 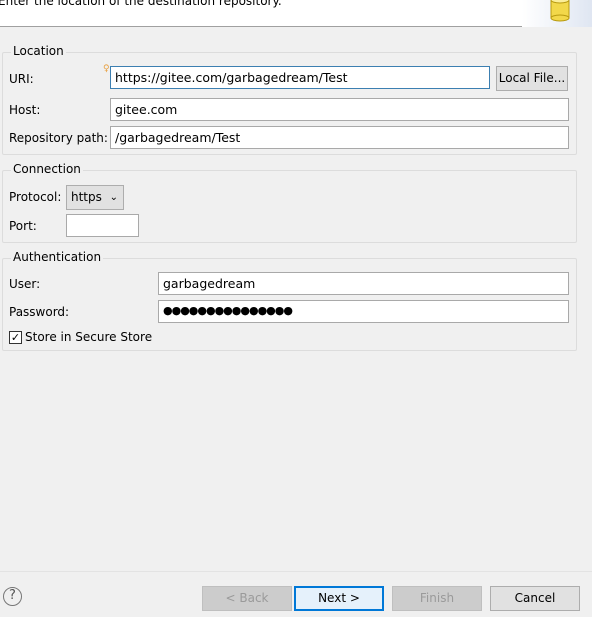 What do you see at coordinates (58, 138) in the screenshot?
I see `repository-path-label: Repository path:` at bounding box center [58, 138].